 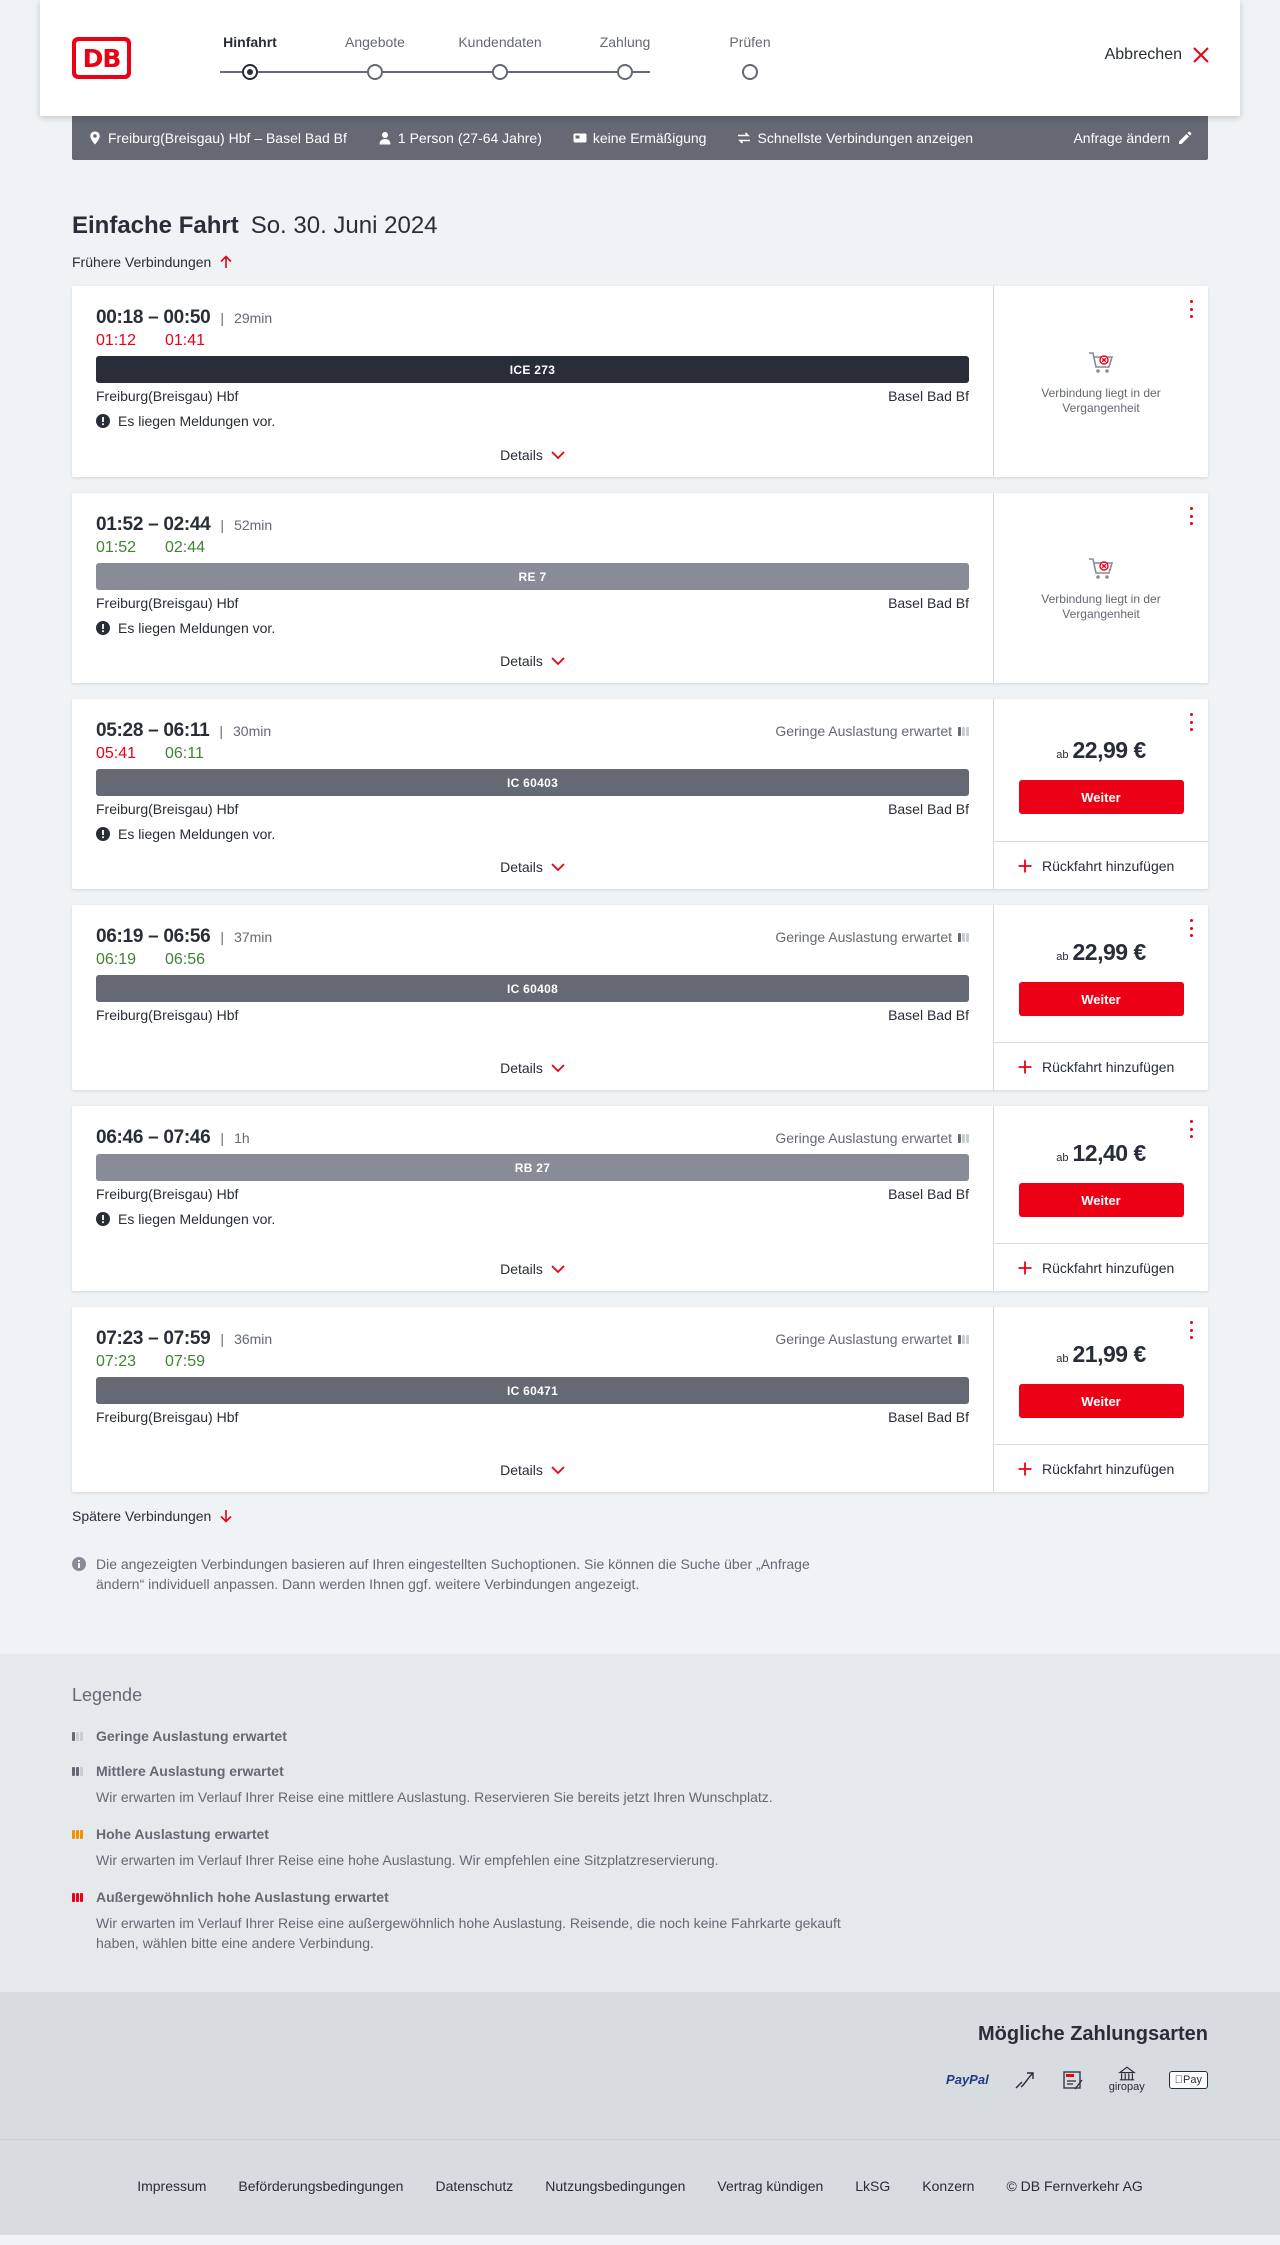 I want to click on train-bar: ICE 273, so click(x=532, y=369).